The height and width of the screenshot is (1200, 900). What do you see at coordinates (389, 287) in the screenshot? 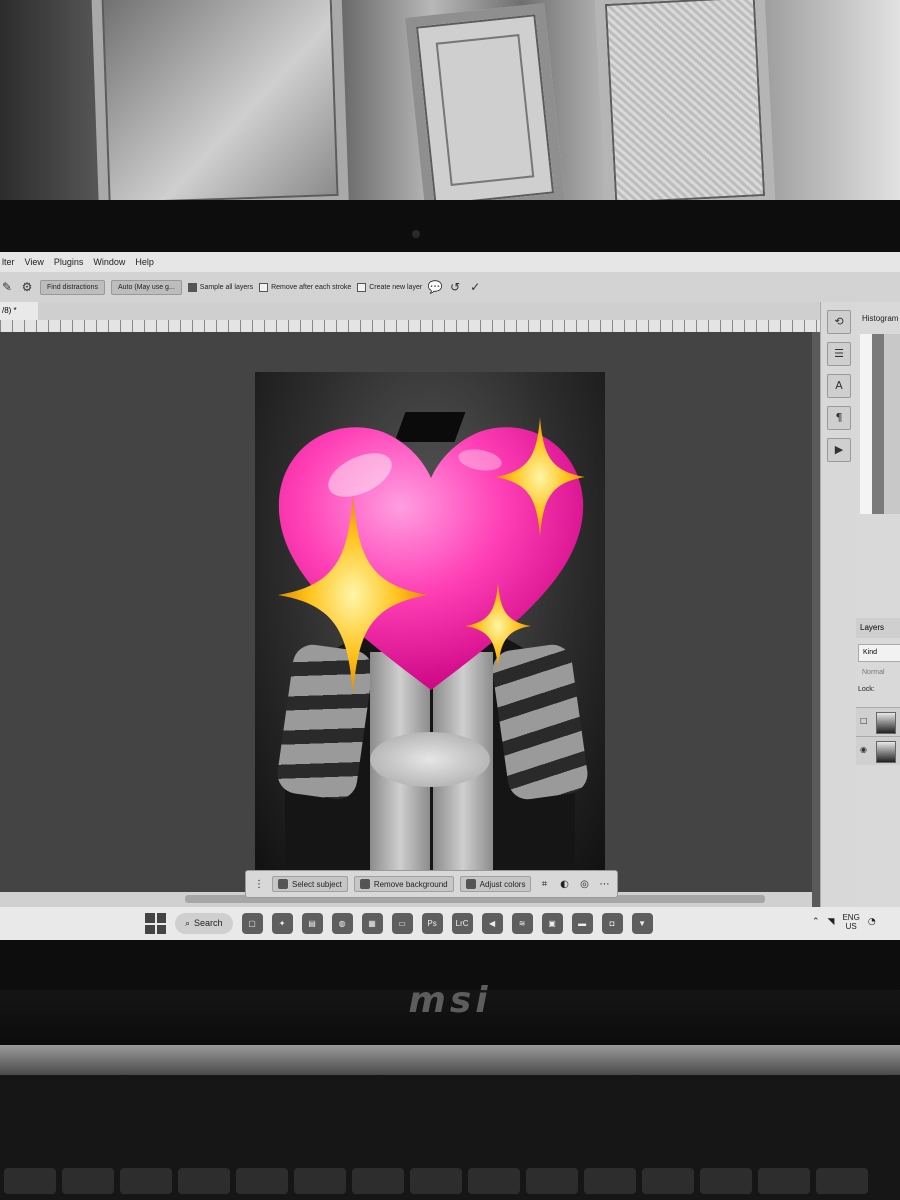
I see `create-new-layer-checkbox: Create new layer` at bounding box center [389, 287].